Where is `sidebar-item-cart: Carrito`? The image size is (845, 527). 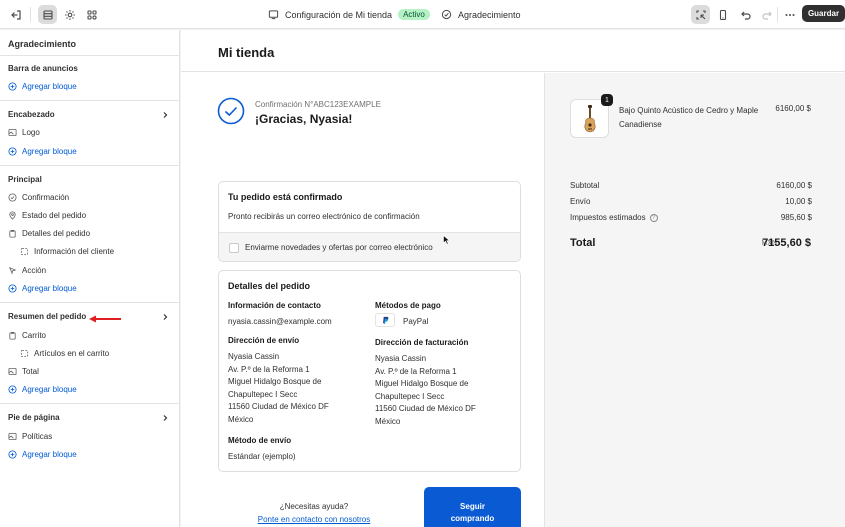 sidebar-item-cart: Carrito is located at coordinates (27, 335).